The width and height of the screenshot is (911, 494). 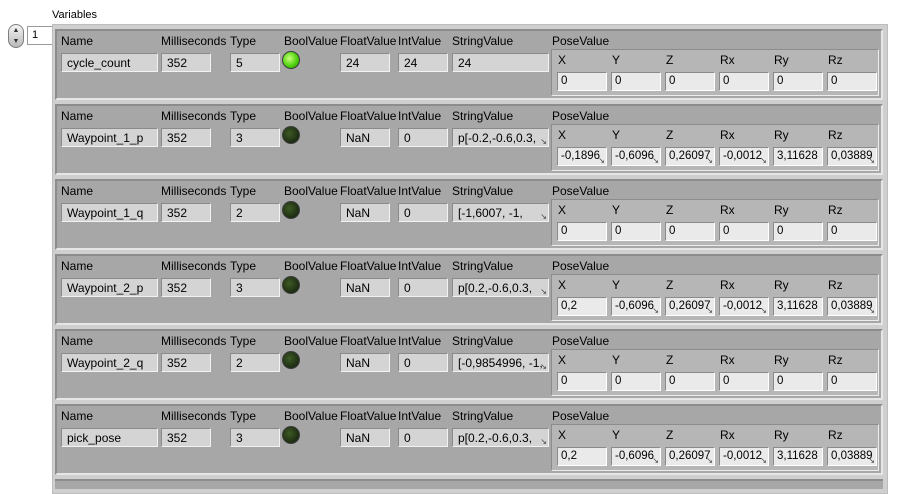 What do you see at coordinates (311, 41) in the screenshot?
I see `boolvalue-label: BoolValue` at bounding box center [311, 41].